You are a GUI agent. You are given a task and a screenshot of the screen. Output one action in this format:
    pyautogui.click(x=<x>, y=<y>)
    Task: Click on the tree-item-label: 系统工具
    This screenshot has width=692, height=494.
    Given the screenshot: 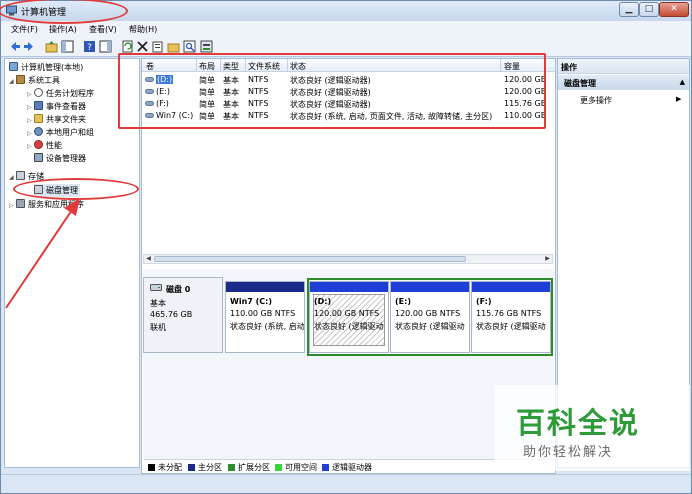 What is the action you would take?
    pyautogui.click(x=44, y=80)
    